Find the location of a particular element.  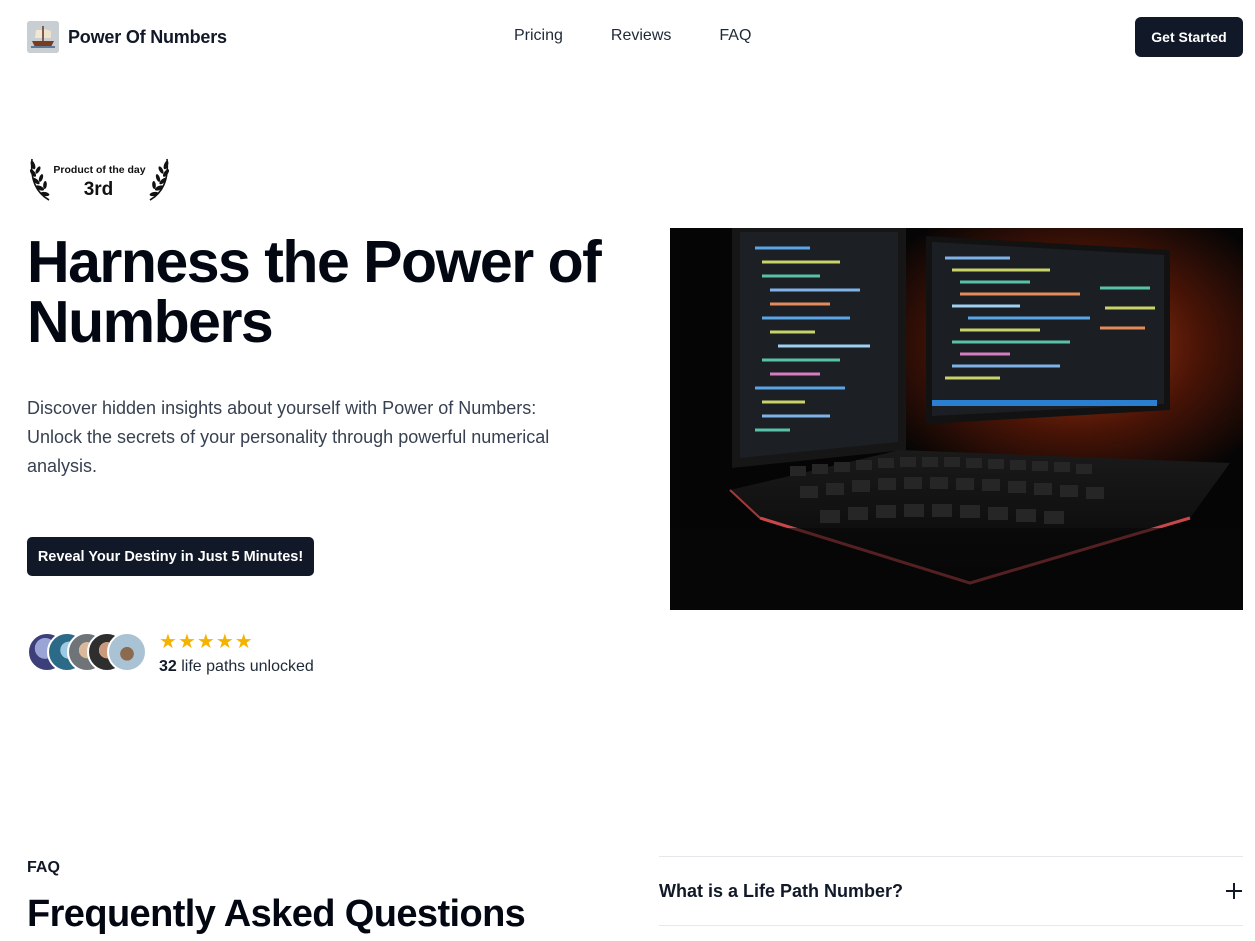

plus-icon is located at coordinates (1234, 891).